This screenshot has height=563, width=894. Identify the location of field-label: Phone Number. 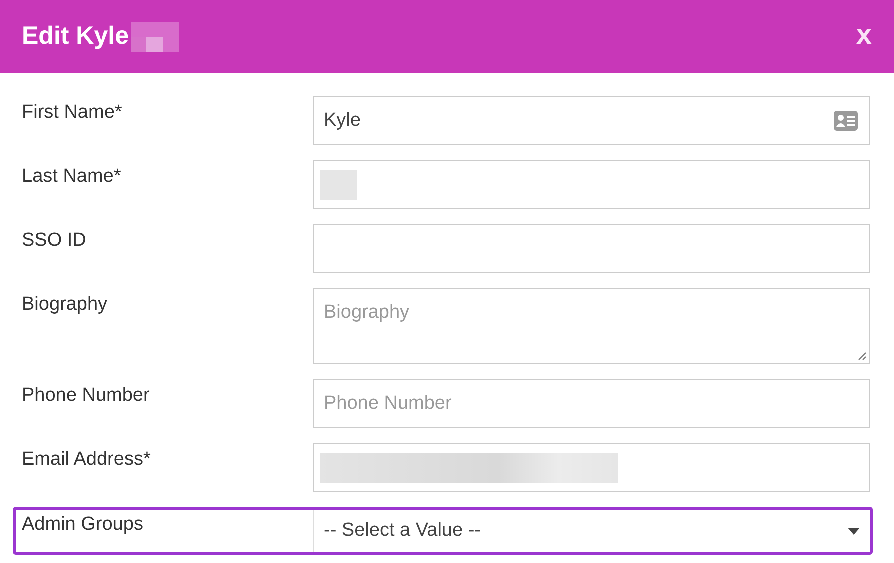
(86, 395).